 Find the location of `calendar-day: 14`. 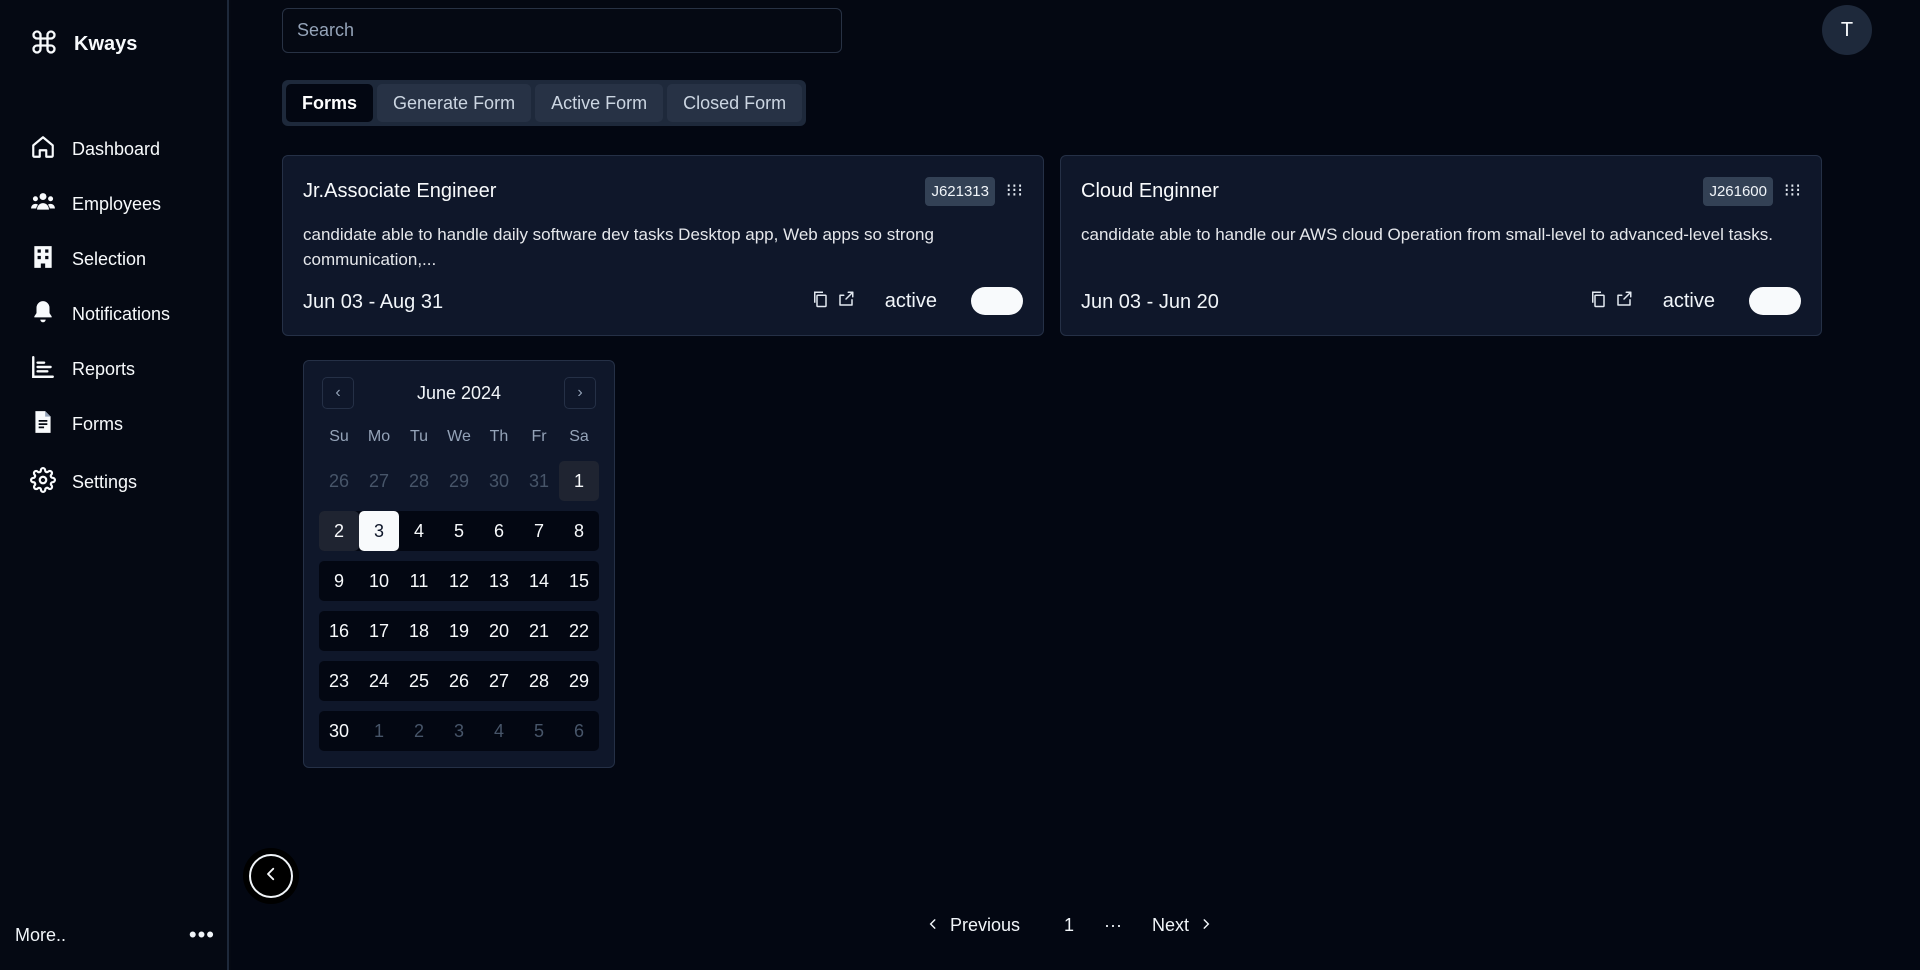

calendar-day: 14 is located at coordinates (539, 581).